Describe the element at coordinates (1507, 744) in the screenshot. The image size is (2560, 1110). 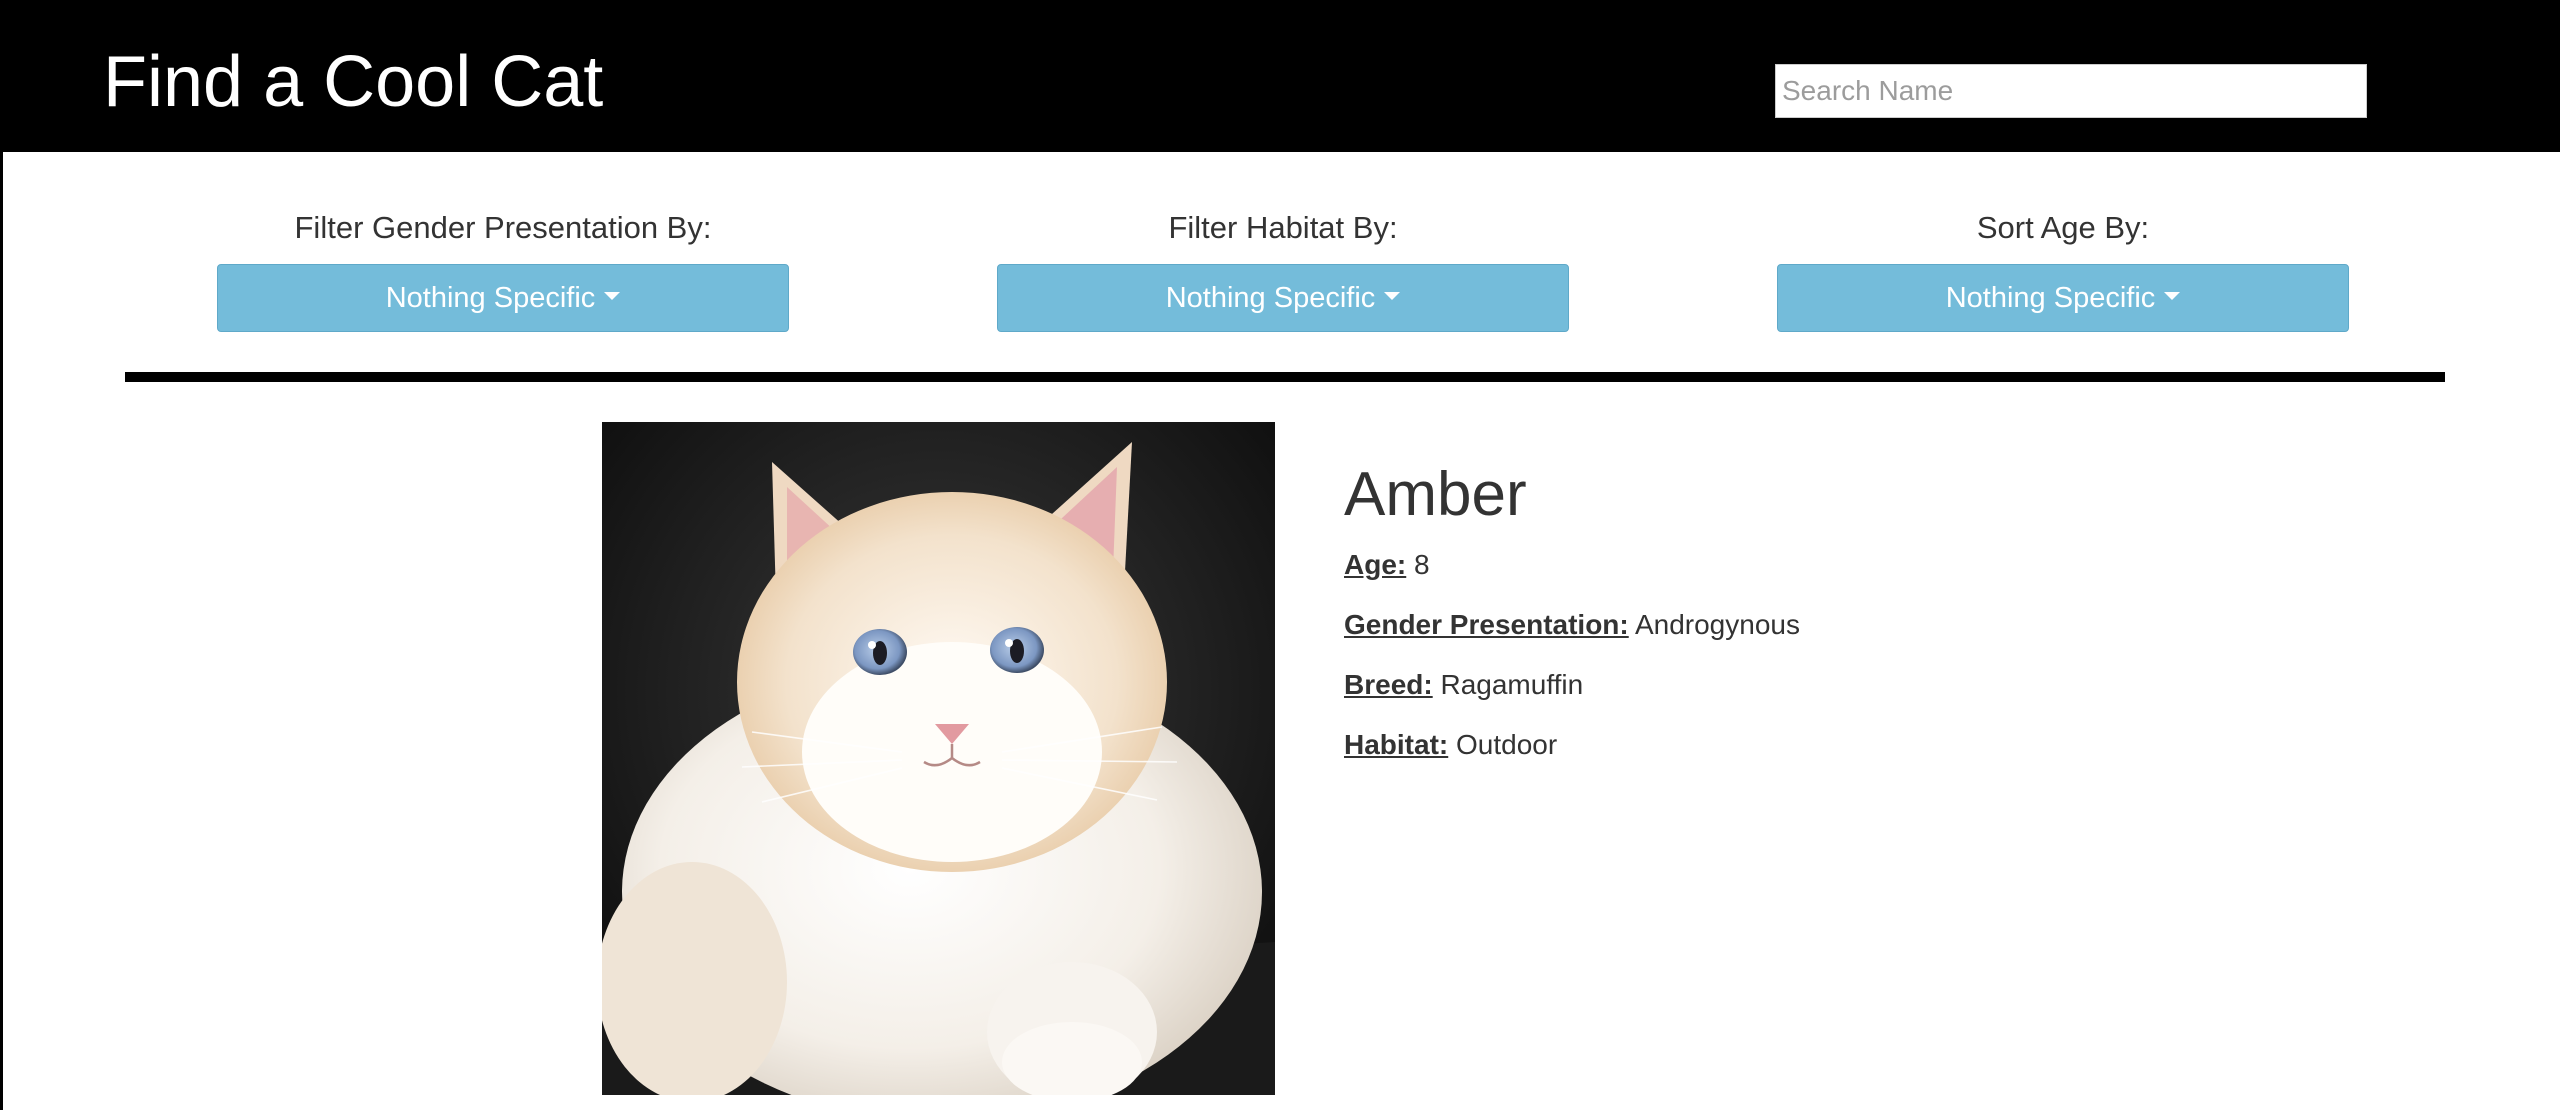
I see `habitat-value: Outdoor` at that location.